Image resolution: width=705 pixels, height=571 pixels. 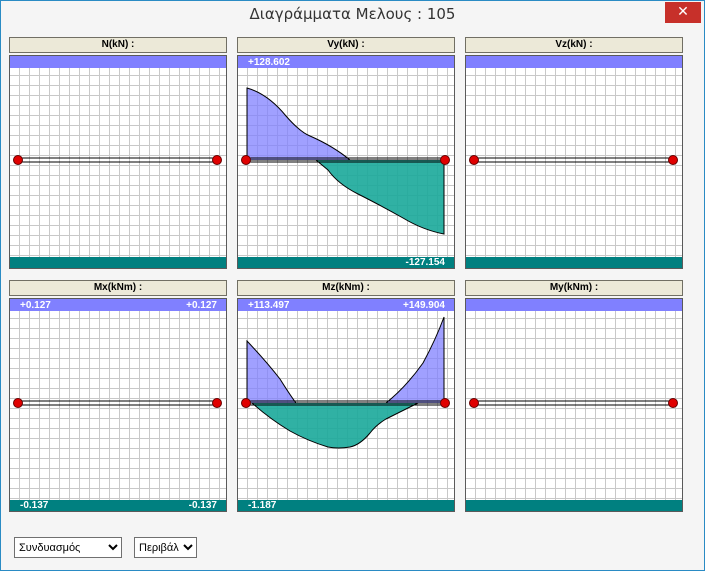 What do you see at coordinates (68, 547) in the screenshot?
I see `combination-select: Συνδυασμός` at bounding box center [68, 547].